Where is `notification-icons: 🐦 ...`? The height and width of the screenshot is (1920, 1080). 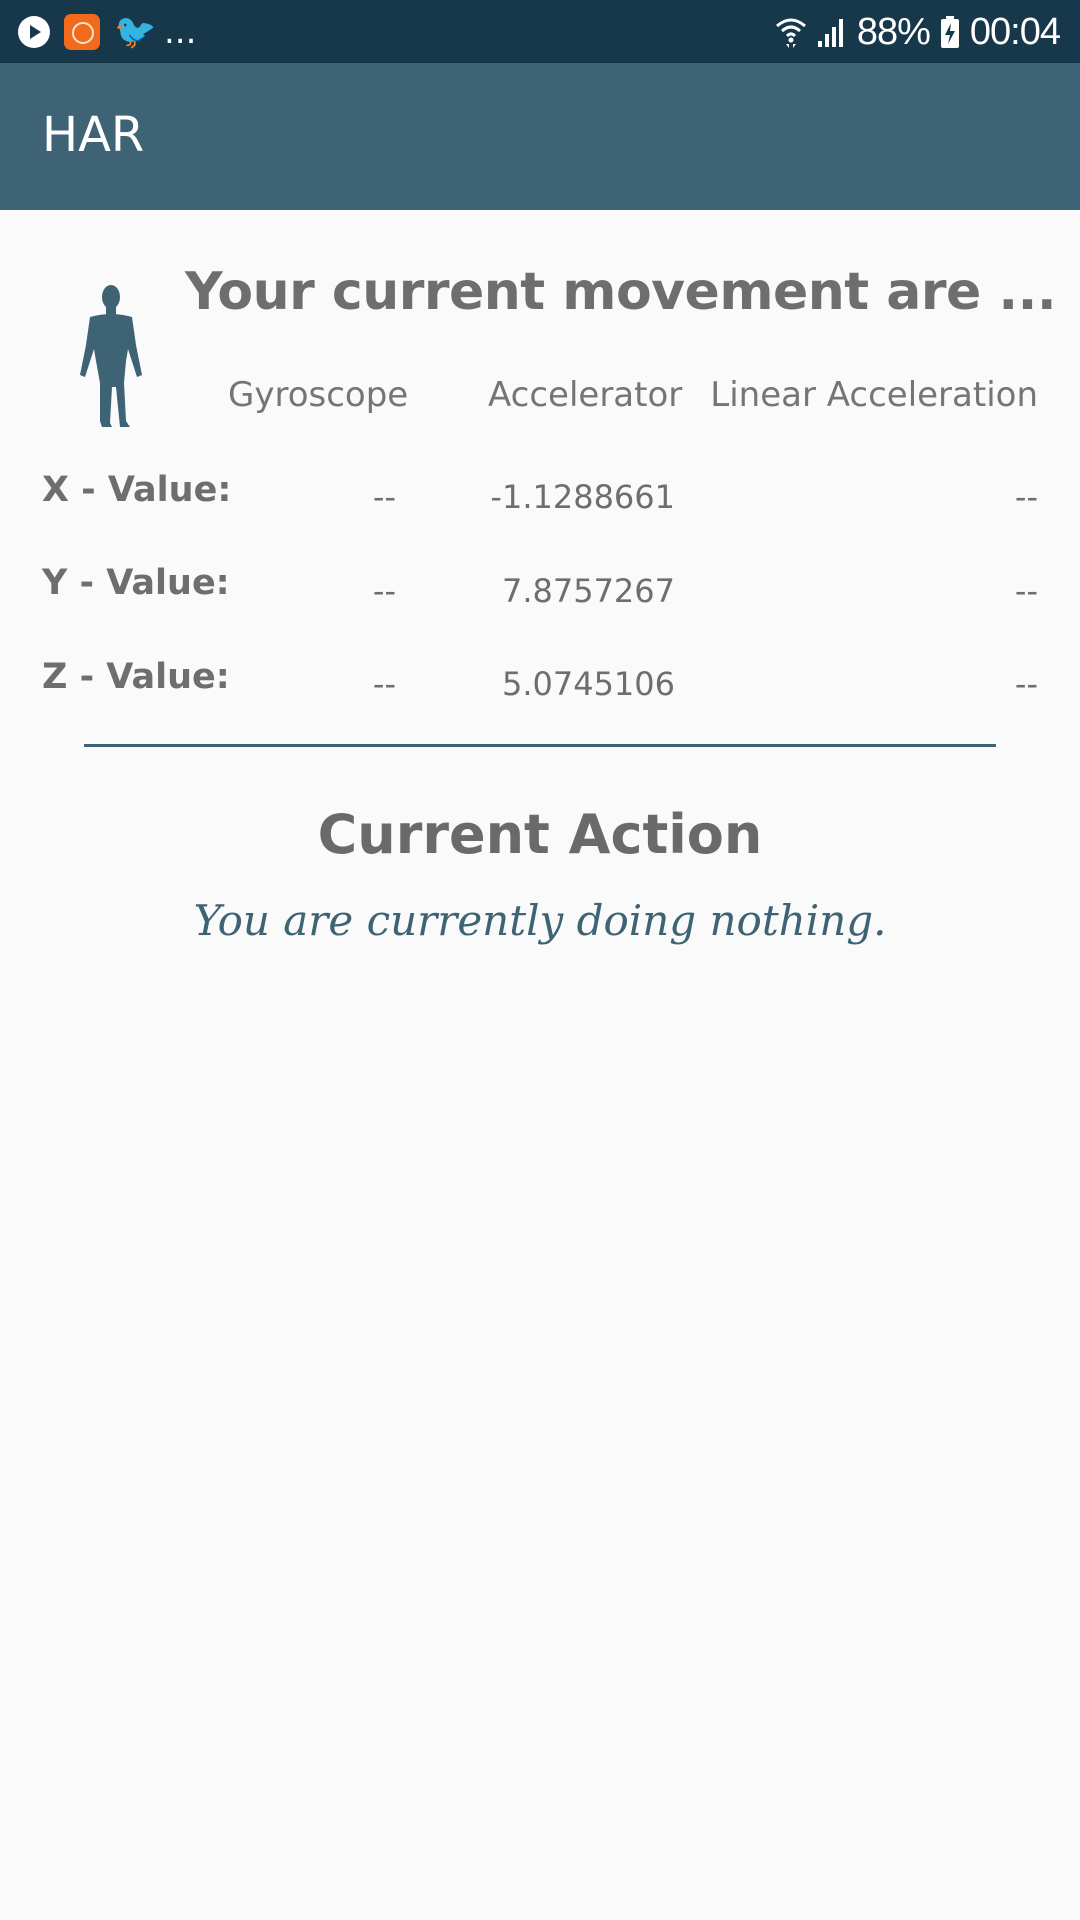
notification-icons: 🐦 ... is located at coordinates (107, 32).